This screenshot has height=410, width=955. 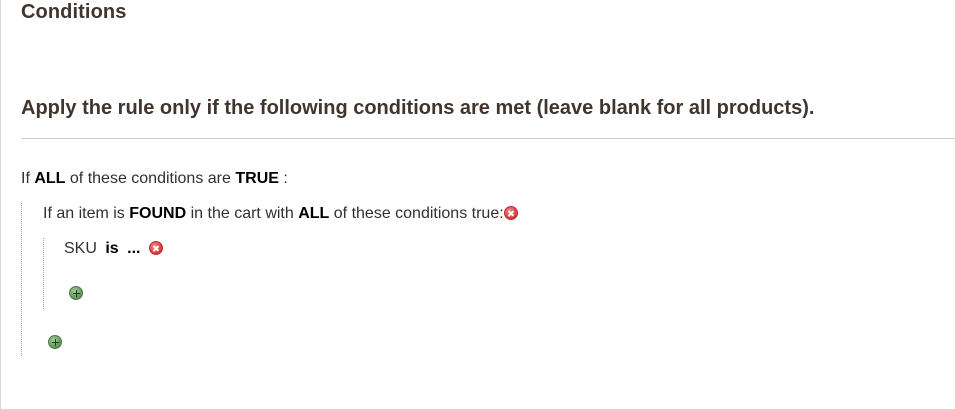 What do you see at coordinates (285, 178) in the screenshot?
I see `root-suffix: :` at bounding box center [285, 178].